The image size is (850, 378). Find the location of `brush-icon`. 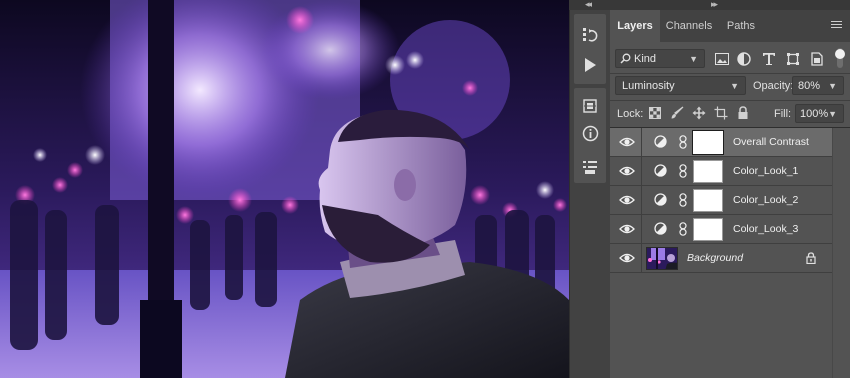

brush-icon is located at coordinates (677, 112).